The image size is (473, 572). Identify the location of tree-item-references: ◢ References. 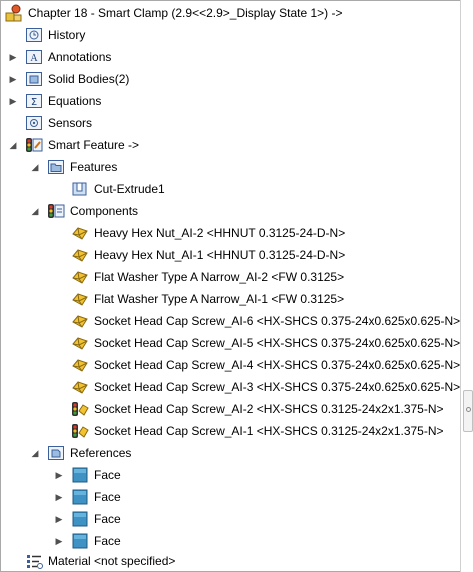
(80, 453).